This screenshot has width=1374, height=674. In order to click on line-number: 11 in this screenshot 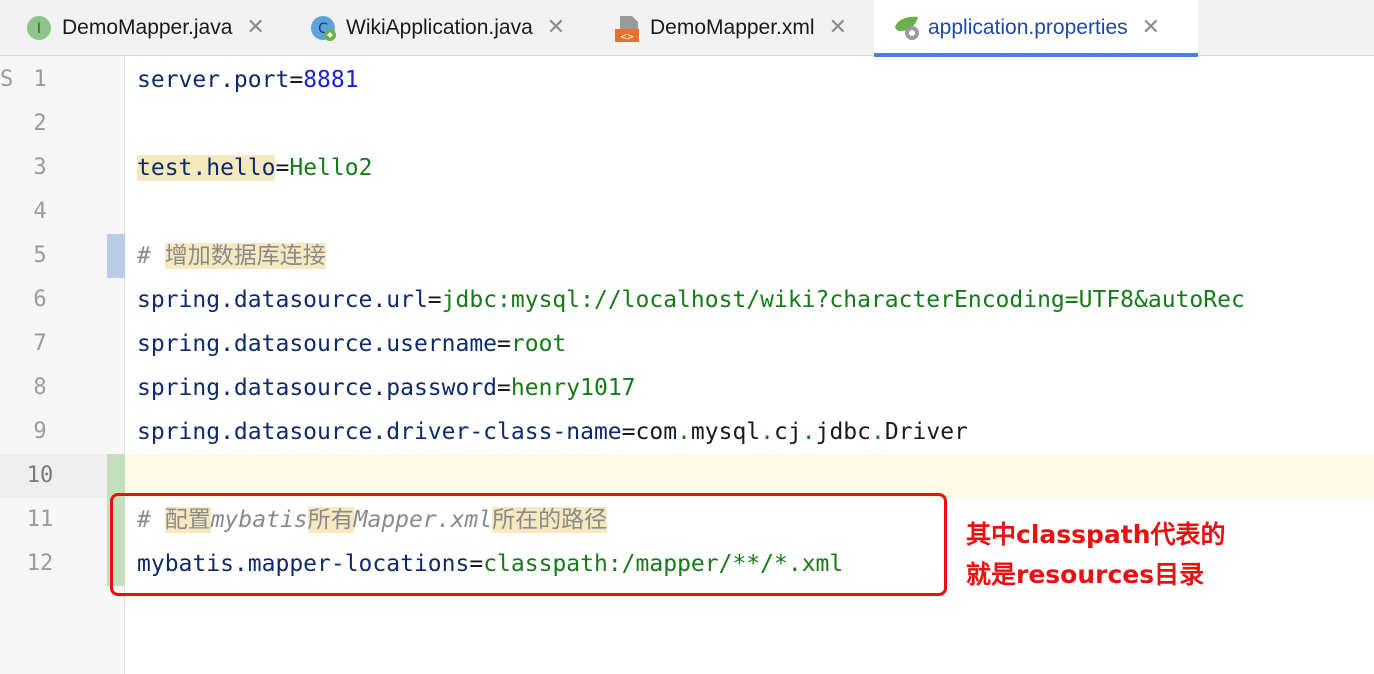, I will do `click(40, 519)`.